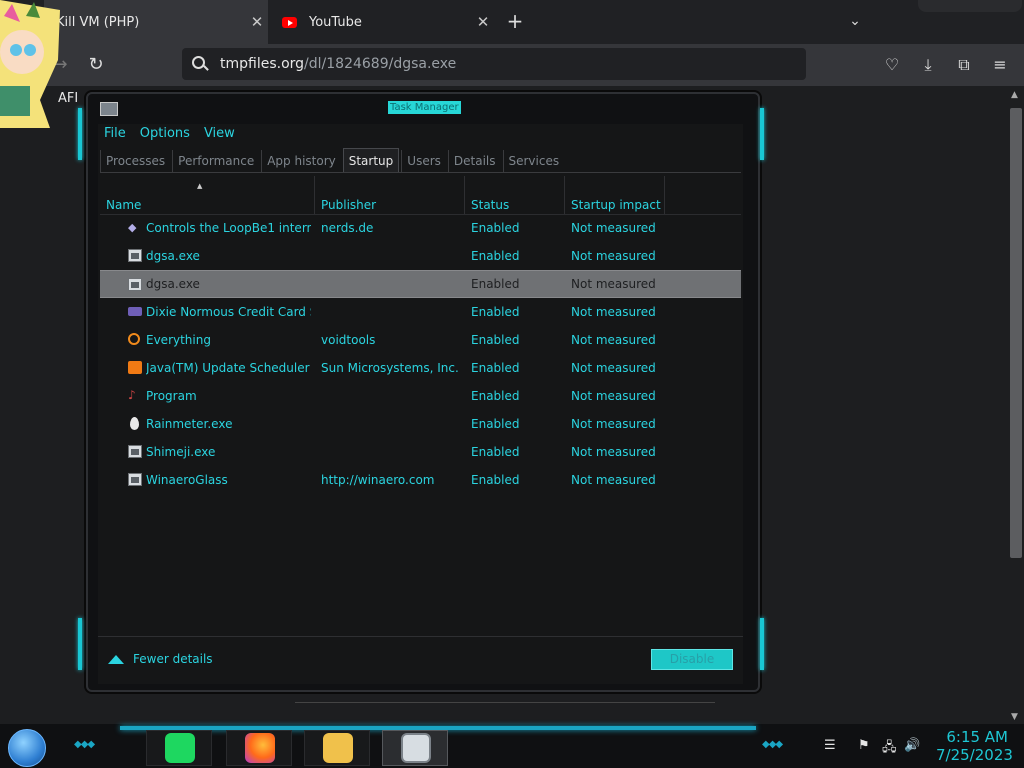  What do you see at coordinates (165, 133) in the screenshot?
I see `menu-options: Options` at bounding box center [165, 133].